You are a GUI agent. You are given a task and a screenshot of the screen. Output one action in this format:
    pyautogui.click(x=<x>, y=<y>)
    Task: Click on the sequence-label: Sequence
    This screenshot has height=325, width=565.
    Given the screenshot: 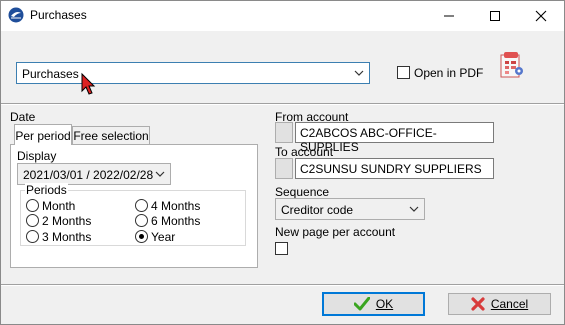 What is the action you would take?
    pyautogui.click(x=302, y=192)
    